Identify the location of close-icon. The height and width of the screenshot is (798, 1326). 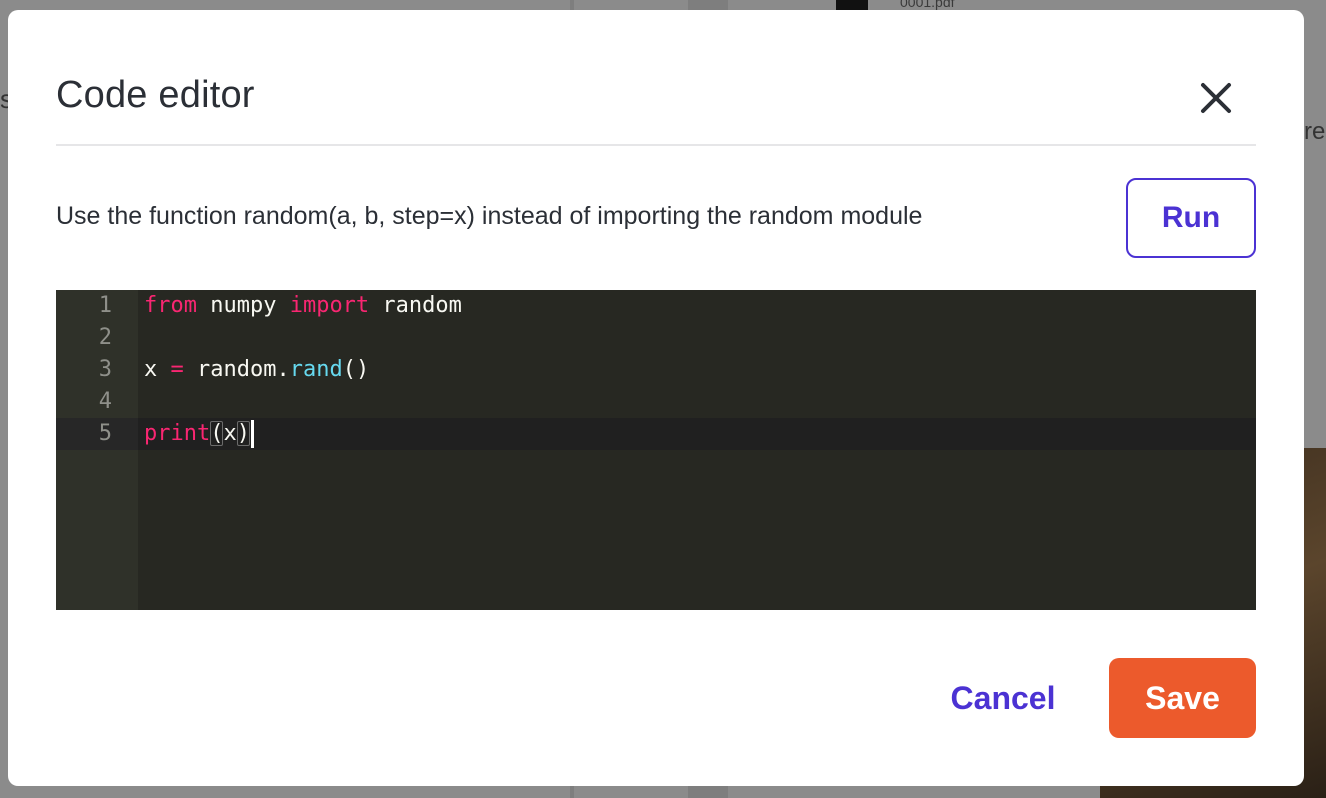
(1216, 98).